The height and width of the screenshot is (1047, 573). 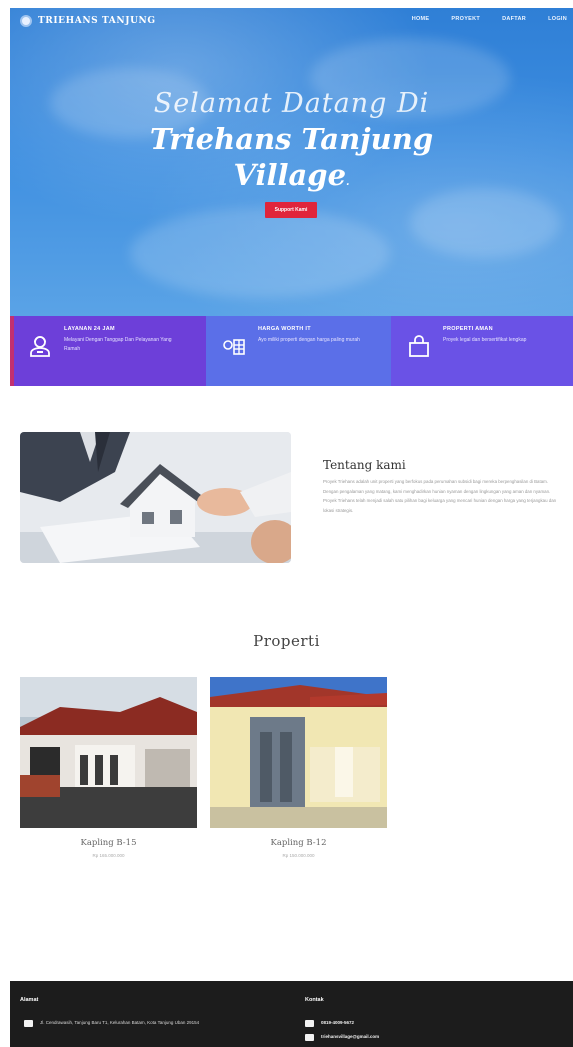 What do you see at coordinates (290, 175) in the screenshot?
I see `hero-heading-village: Village` at bounding box center [290, 175].